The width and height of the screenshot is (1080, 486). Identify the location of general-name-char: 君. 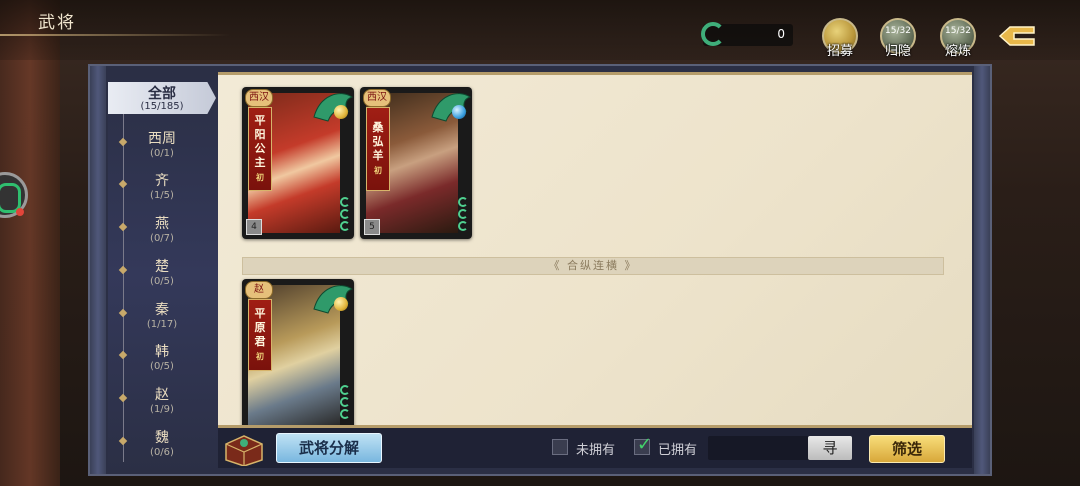
(260, 341).